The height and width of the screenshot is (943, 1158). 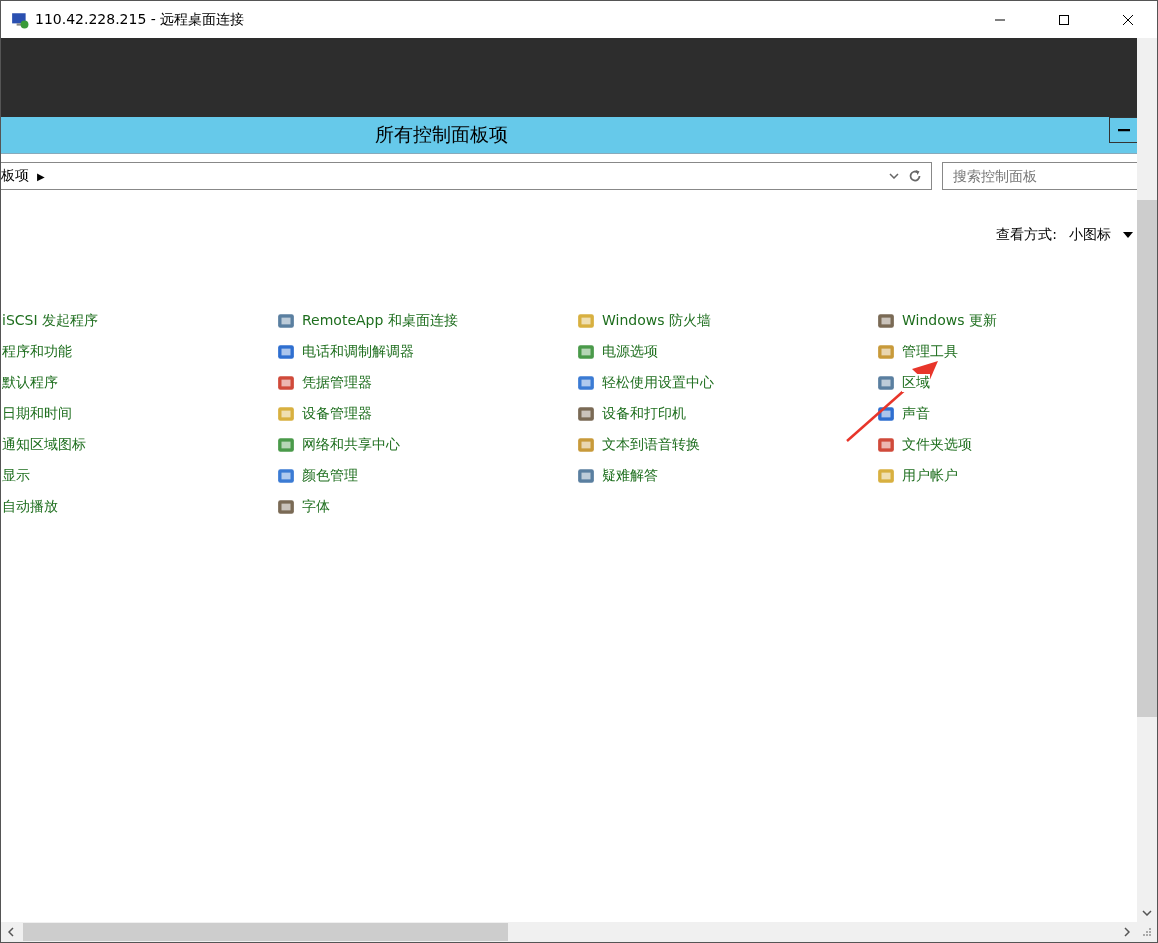 What do you see at coordinates (380, 321) in the screenshot?
I see `control-panel-link: RemoteApp 和桌面连接` at bounding box center [380, 321].